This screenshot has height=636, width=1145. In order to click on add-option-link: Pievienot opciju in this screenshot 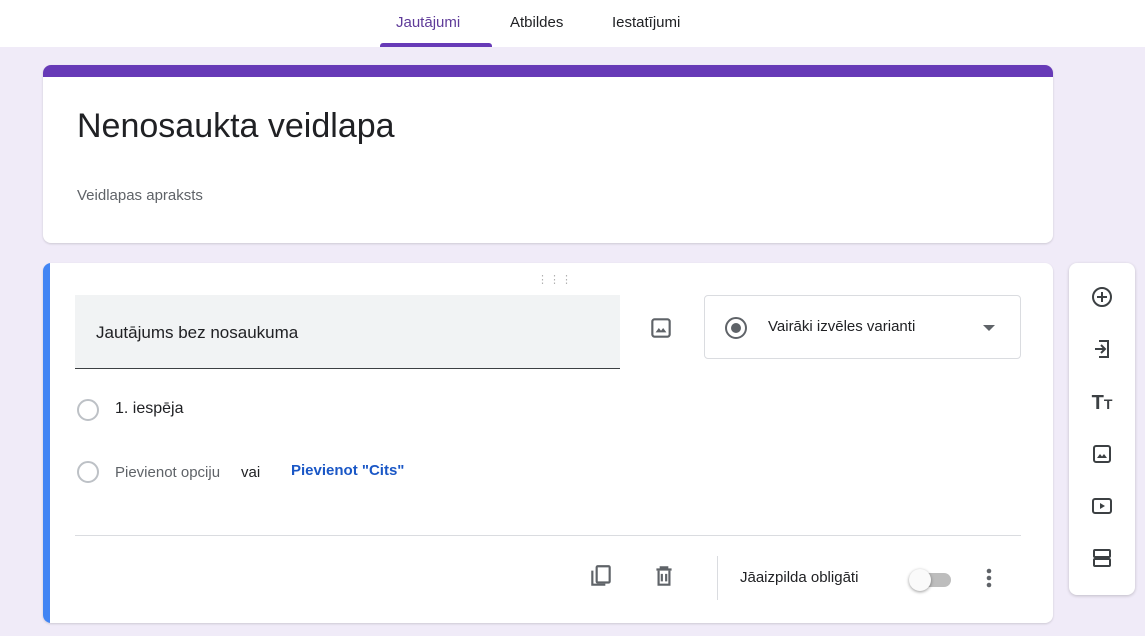, I will do `click(167, 472)`.